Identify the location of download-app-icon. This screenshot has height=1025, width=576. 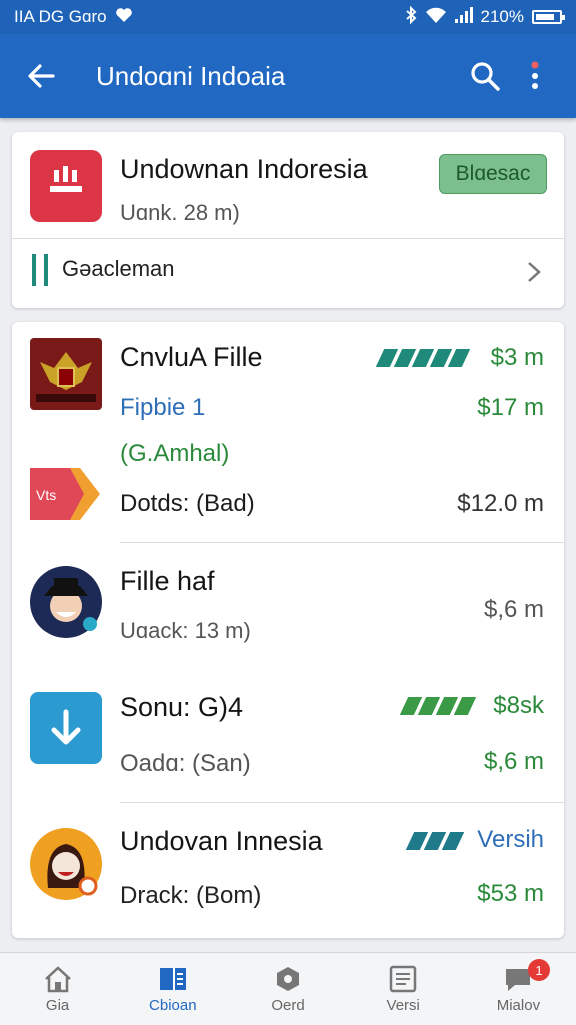
(66, 179).